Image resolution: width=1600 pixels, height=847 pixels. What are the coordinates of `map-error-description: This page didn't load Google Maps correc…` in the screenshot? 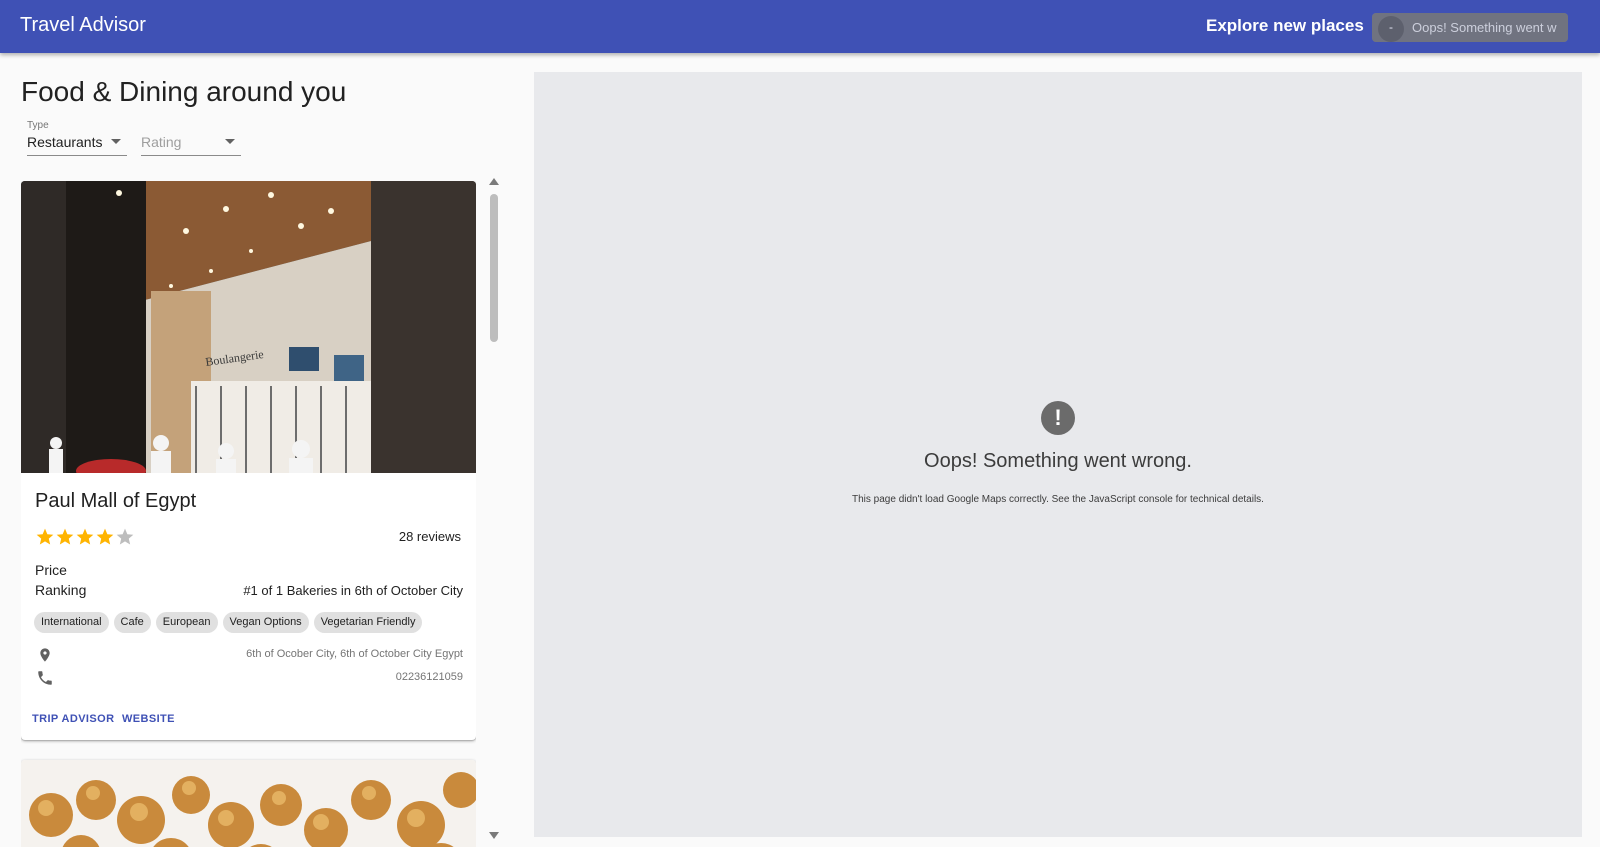 It's located at (1058, 499).